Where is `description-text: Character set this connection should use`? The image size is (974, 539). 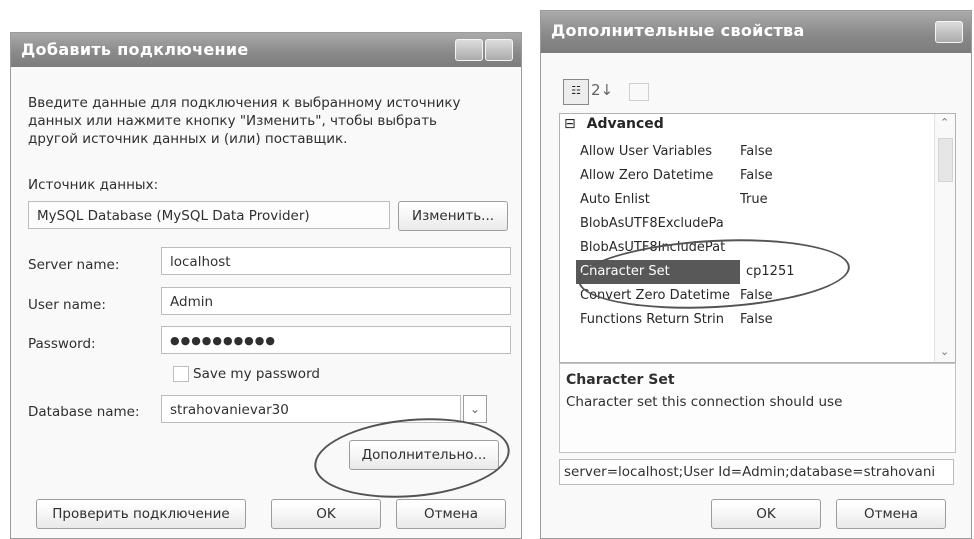 description-text: Character set this connection should use is located at coordinates (704, 402).